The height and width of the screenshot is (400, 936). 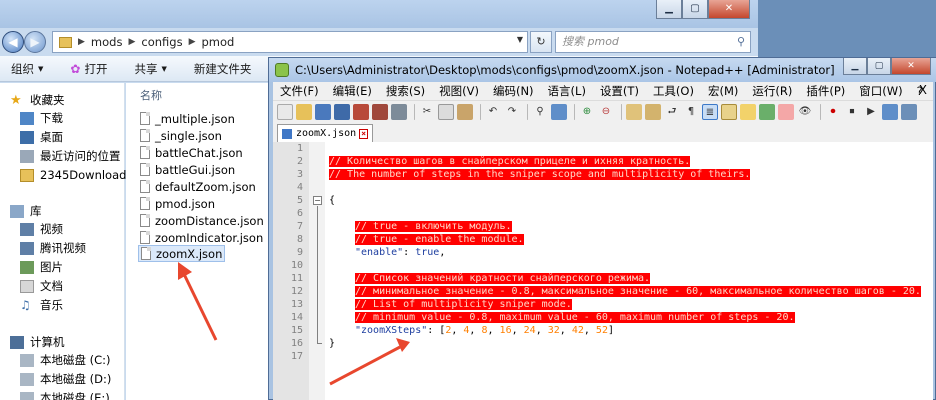 I want to click on save-all-icon, so click(x=342, y=111).